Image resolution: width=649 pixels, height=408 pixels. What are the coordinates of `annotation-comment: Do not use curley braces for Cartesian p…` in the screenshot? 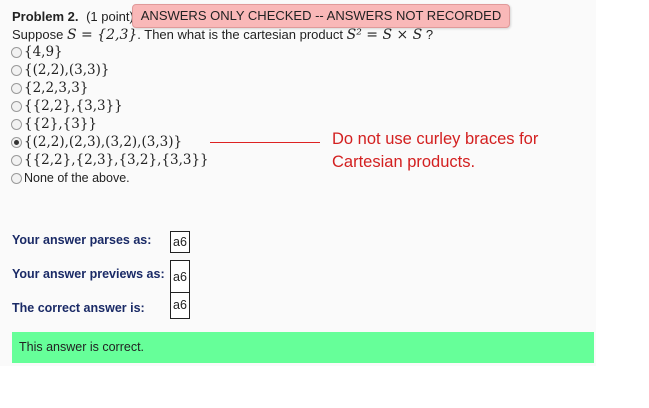 It's located at (462, 151).